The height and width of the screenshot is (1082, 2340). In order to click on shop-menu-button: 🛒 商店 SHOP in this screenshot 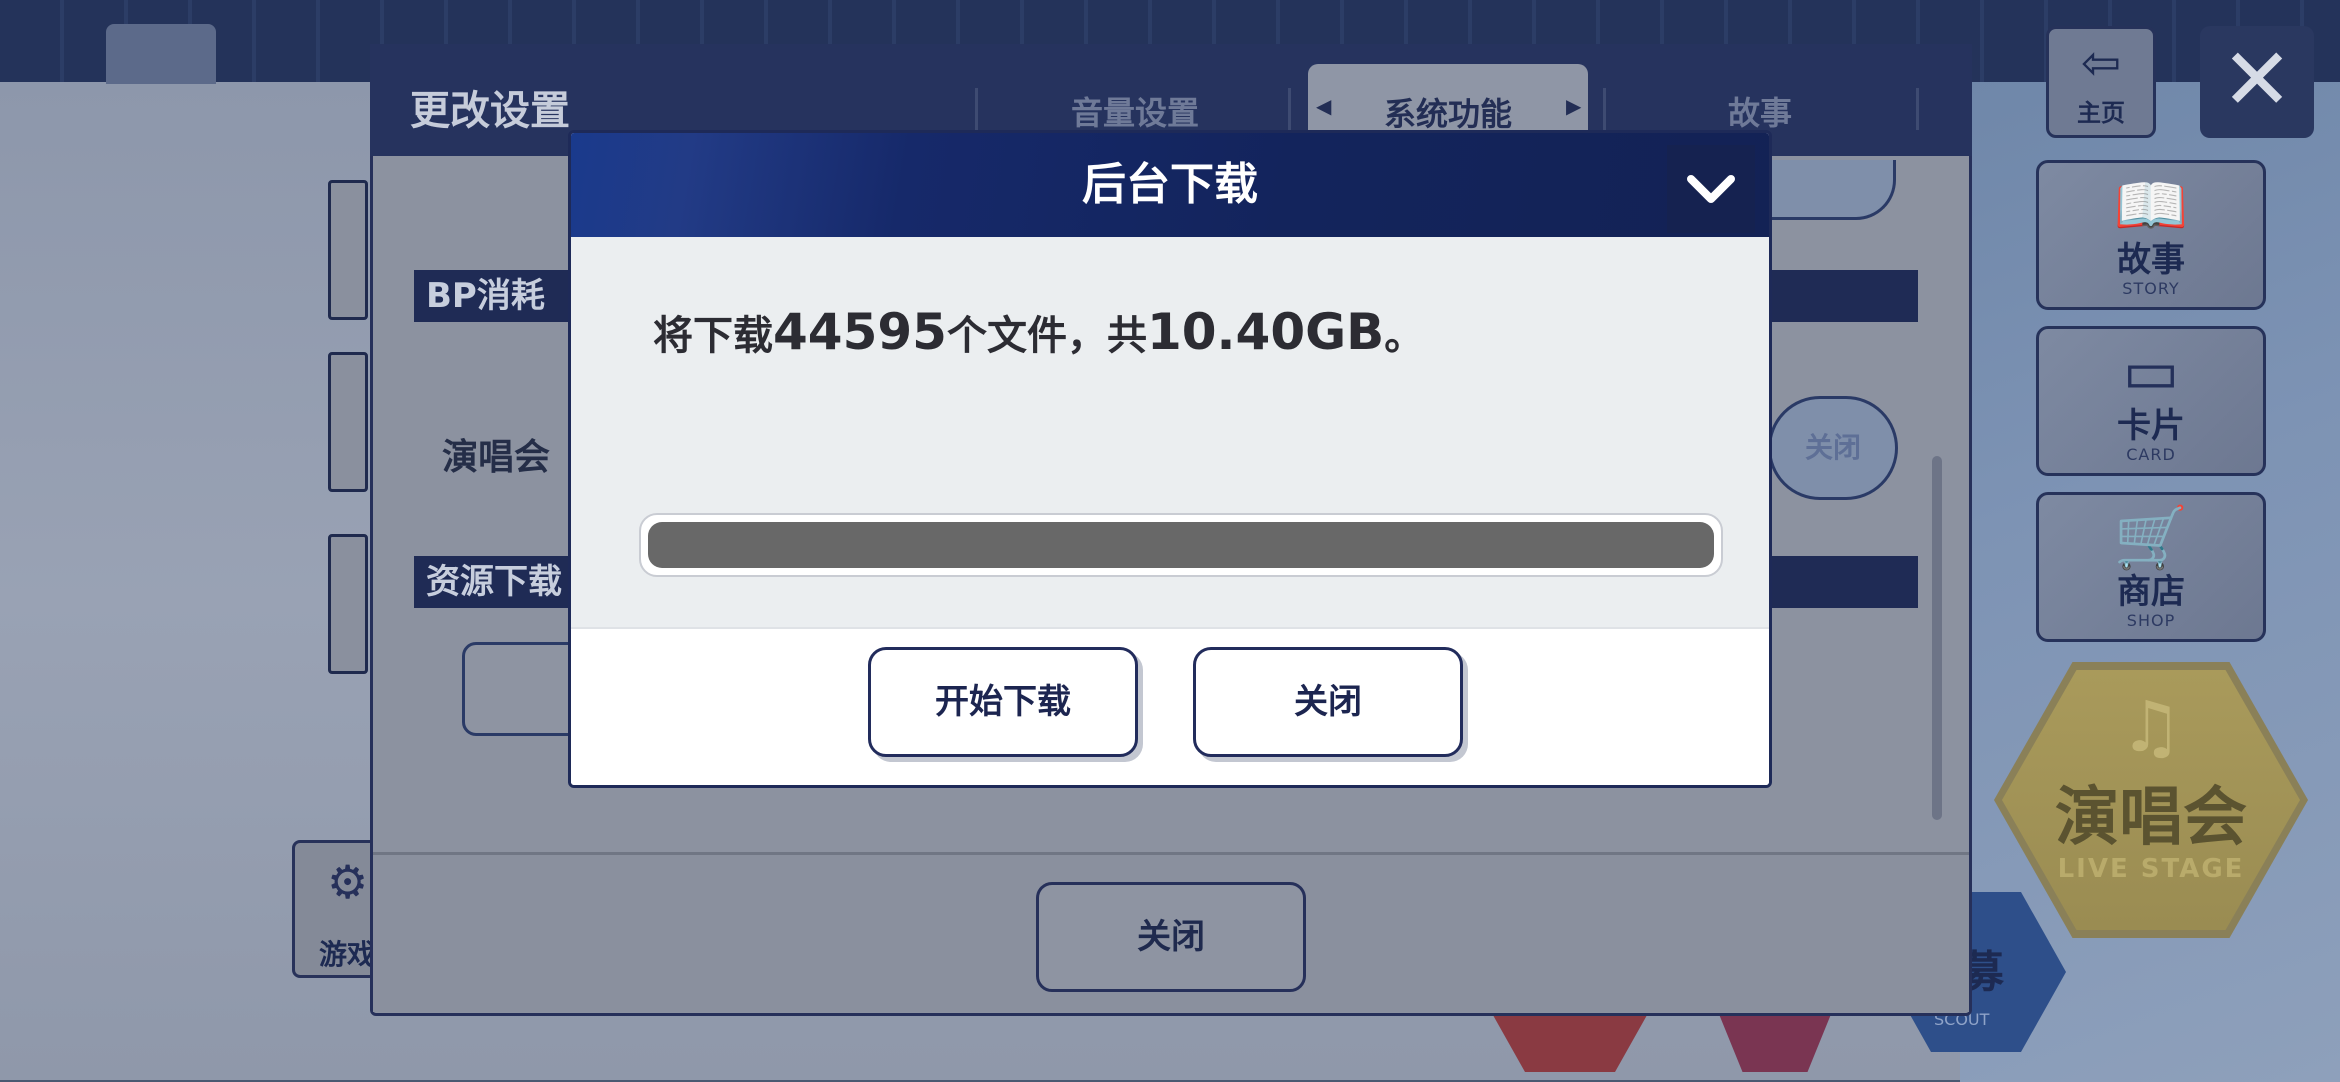, I will do `click(2151, 567)`.